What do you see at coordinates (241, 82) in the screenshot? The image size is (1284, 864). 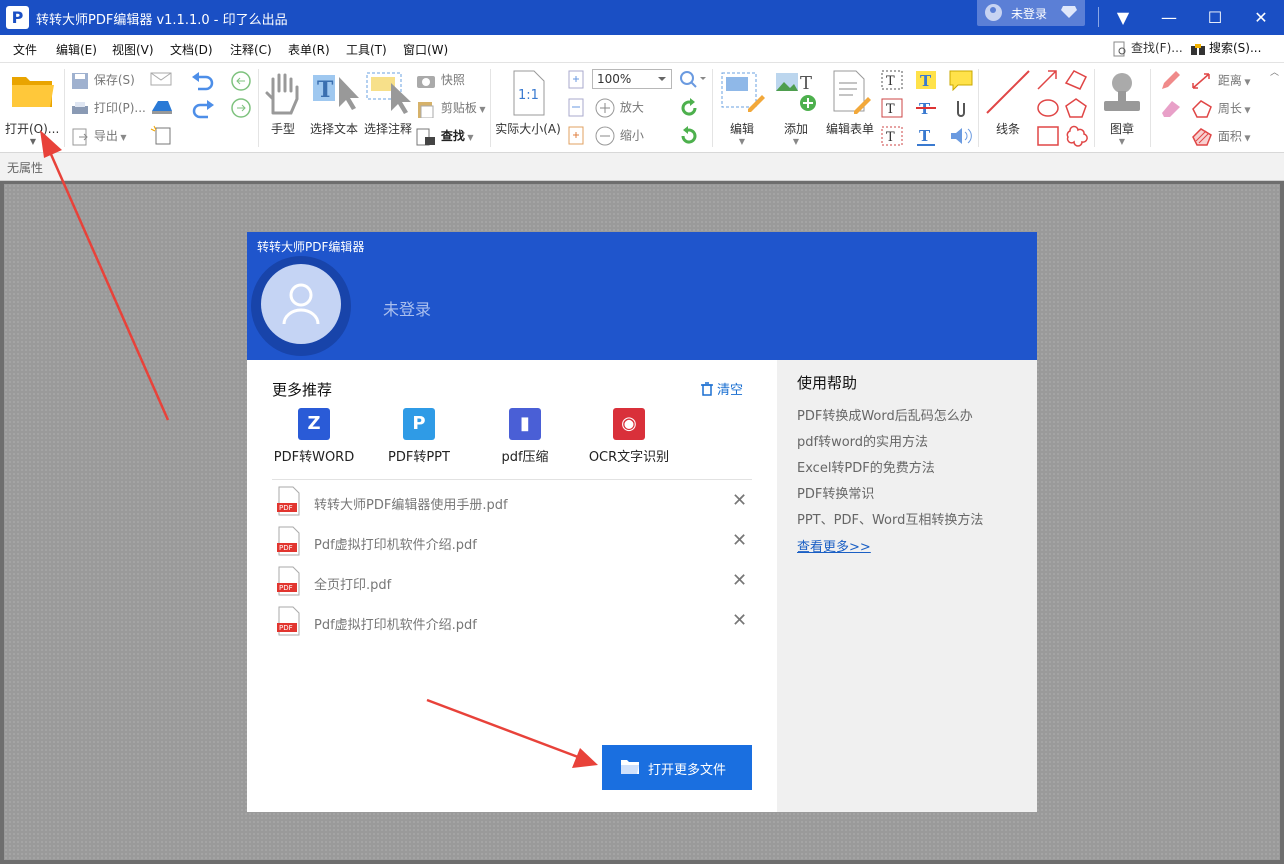 I see `back-button` at bounding box center [241, 82].